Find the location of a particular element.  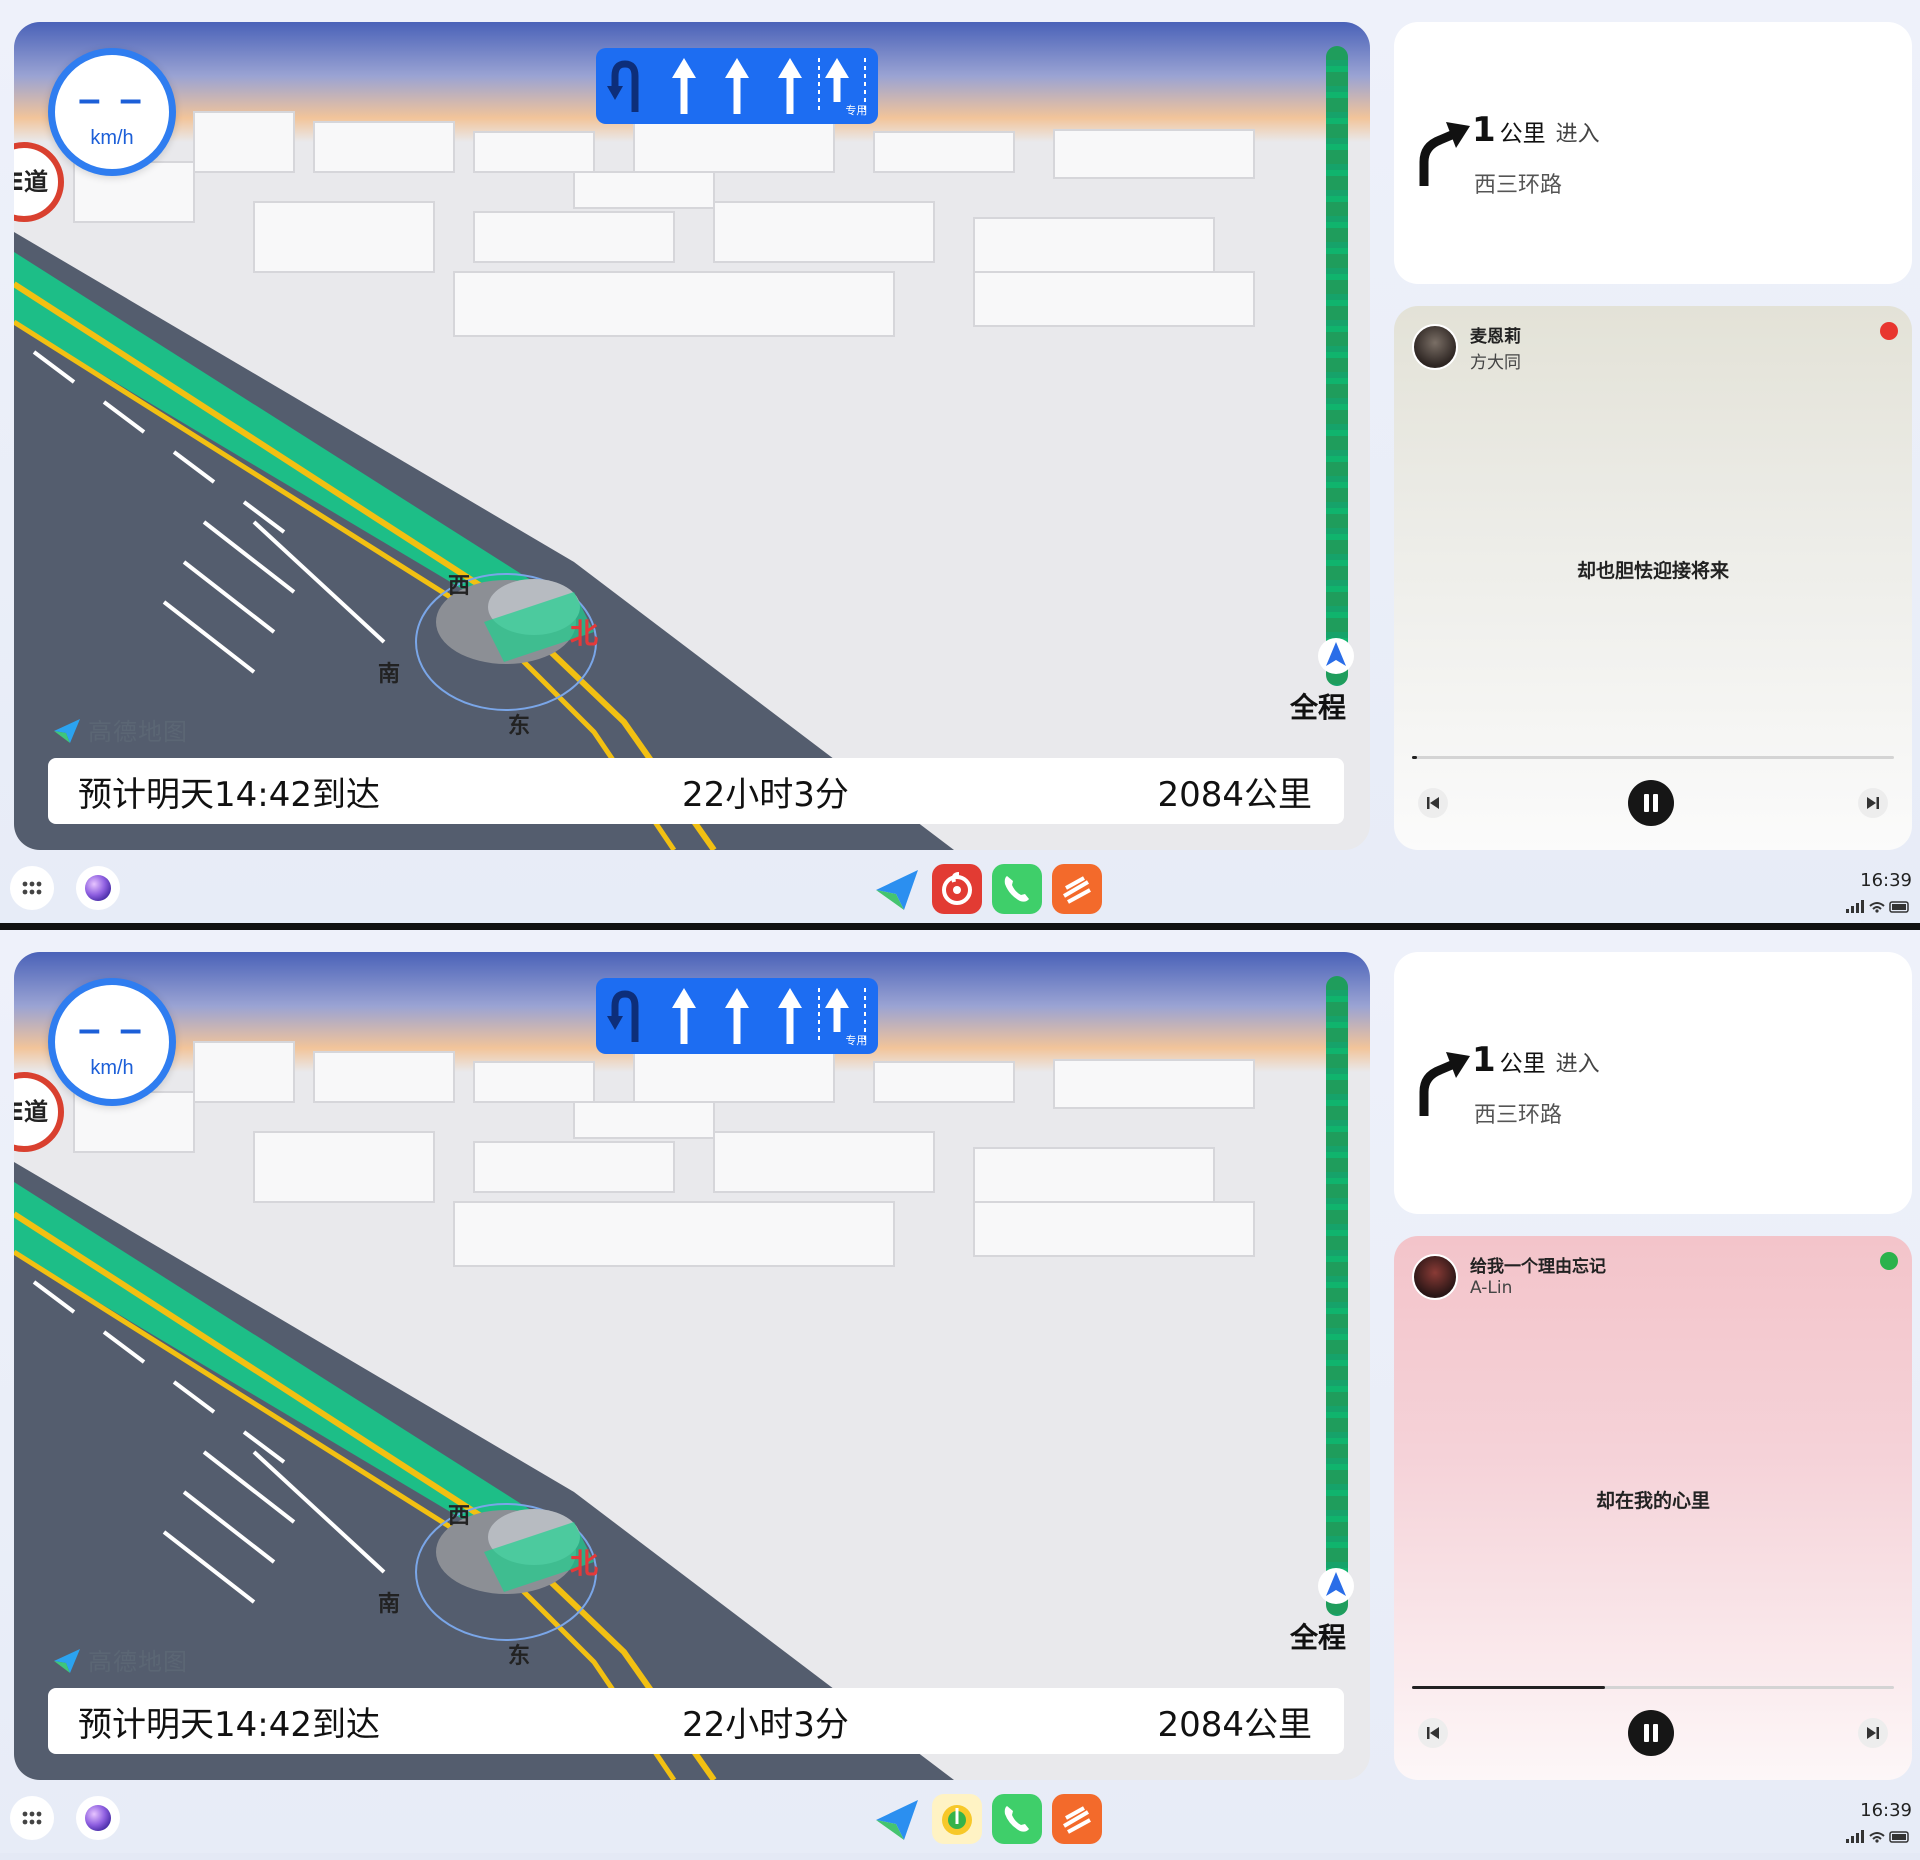

speed-indicator: – – km/h is located at coordinates (112, 112).